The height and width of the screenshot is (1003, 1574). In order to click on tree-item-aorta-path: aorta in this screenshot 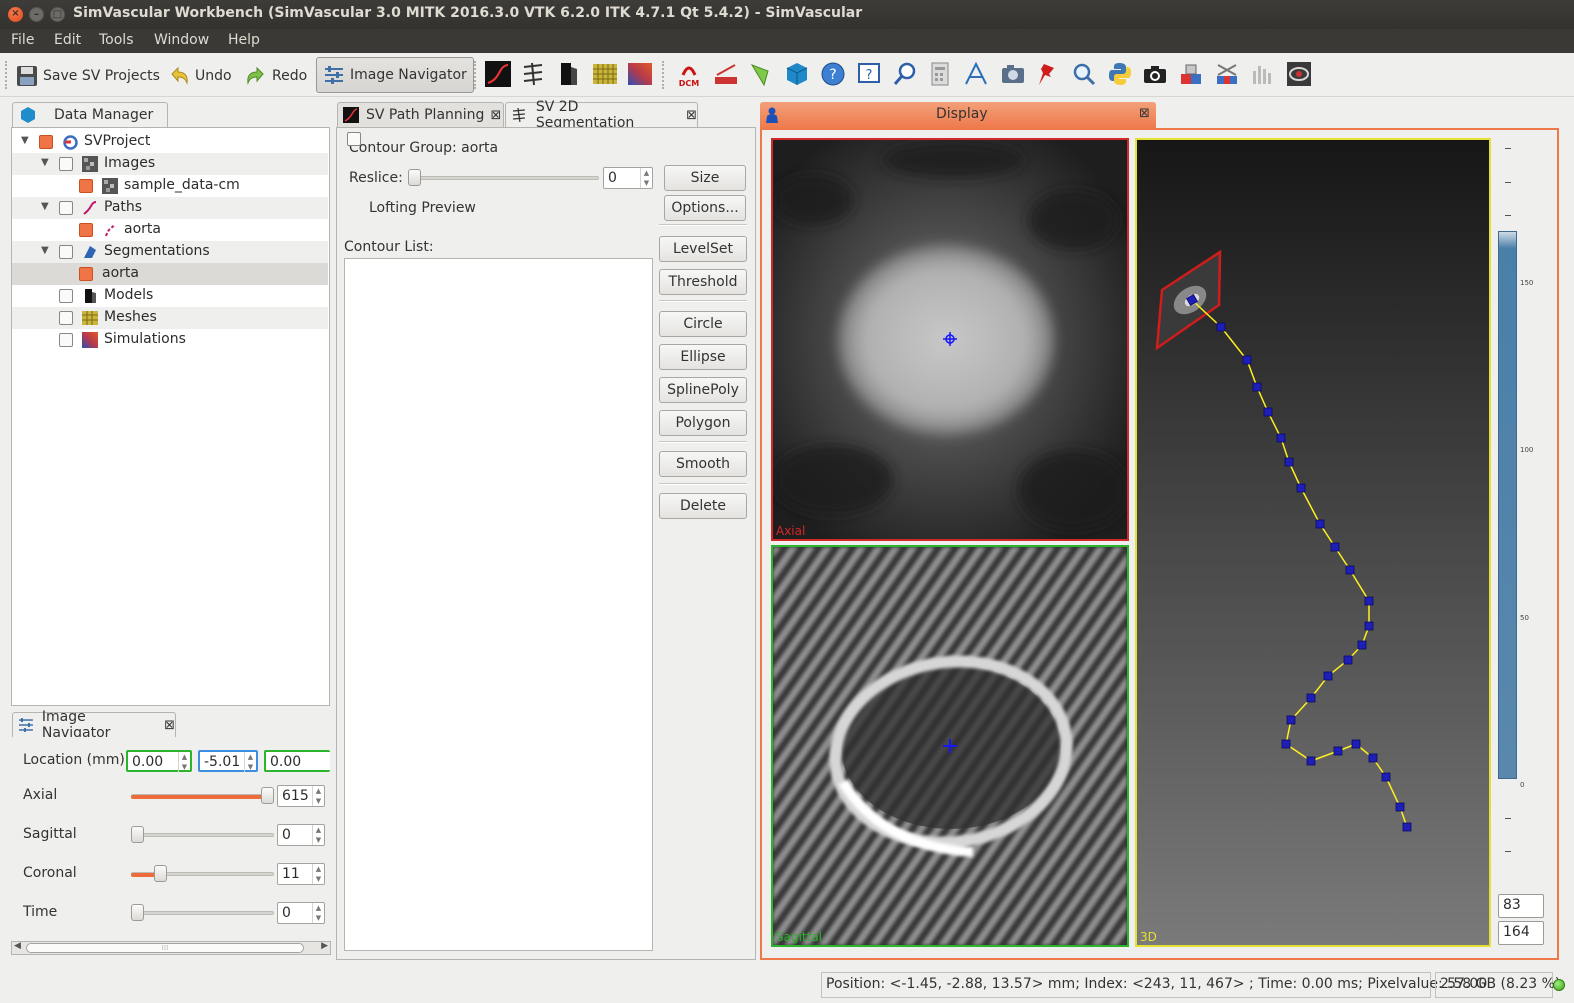, I will do `click(170, 230)`.